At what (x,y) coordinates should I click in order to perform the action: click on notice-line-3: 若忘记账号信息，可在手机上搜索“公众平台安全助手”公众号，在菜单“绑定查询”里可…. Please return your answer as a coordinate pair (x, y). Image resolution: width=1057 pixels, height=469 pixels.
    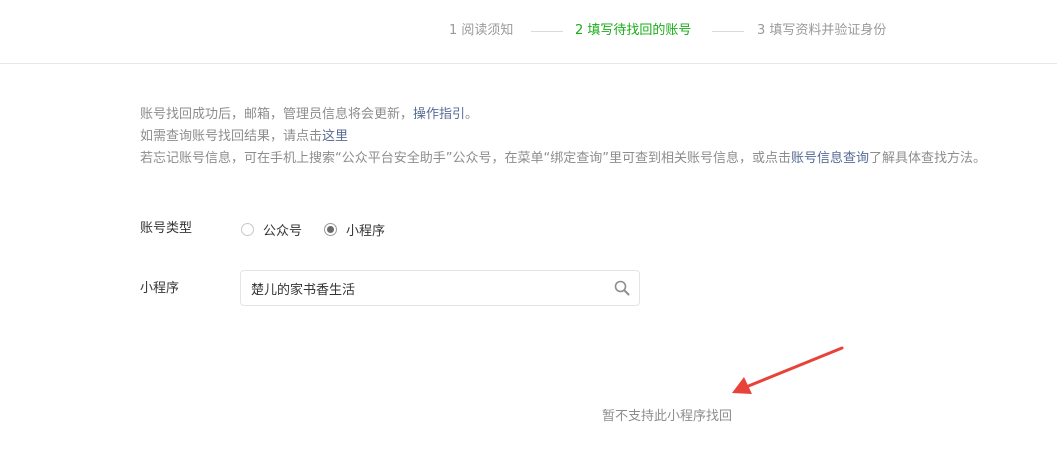
    Looking at the image, I should click on (563, 158).